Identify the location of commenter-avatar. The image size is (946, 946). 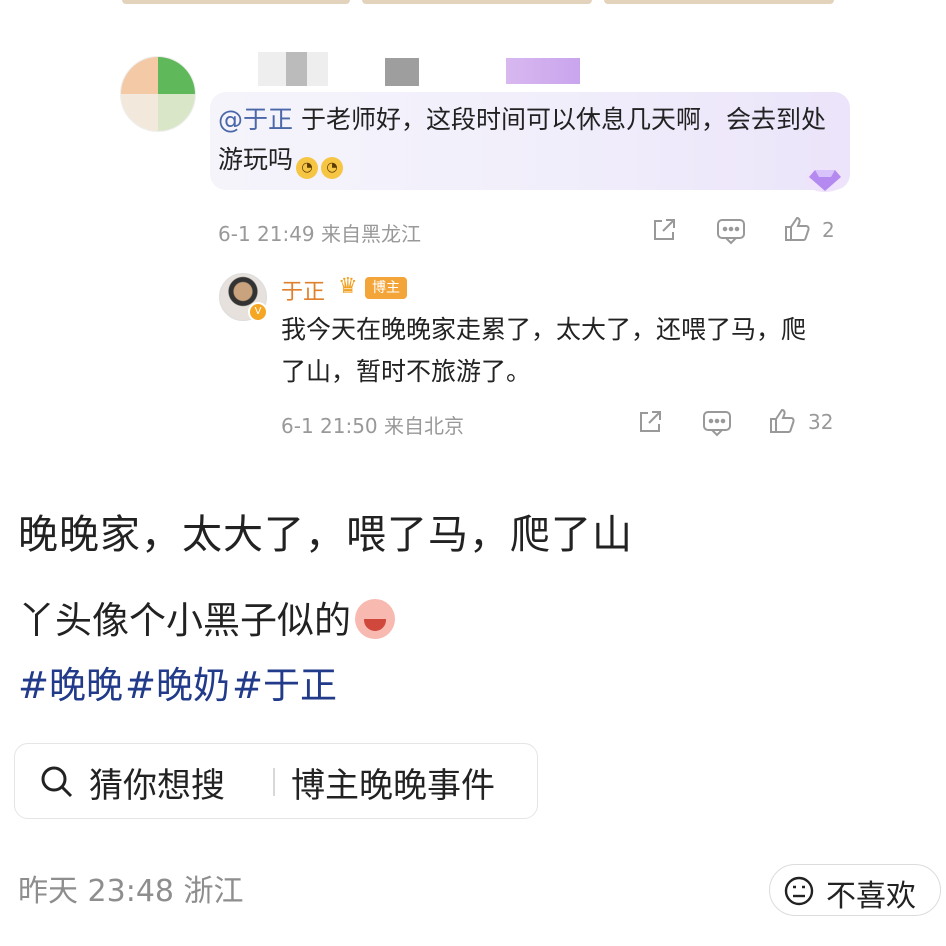
(158, 94).